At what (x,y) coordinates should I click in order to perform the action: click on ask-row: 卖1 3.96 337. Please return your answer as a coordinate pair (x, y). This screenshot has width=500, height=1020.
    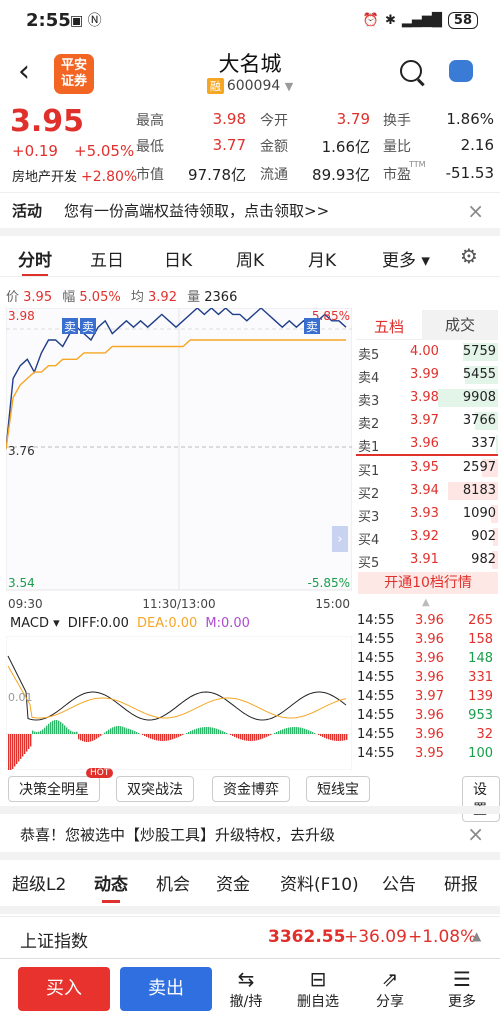
    Looking at the image, I should click on (428, 444).